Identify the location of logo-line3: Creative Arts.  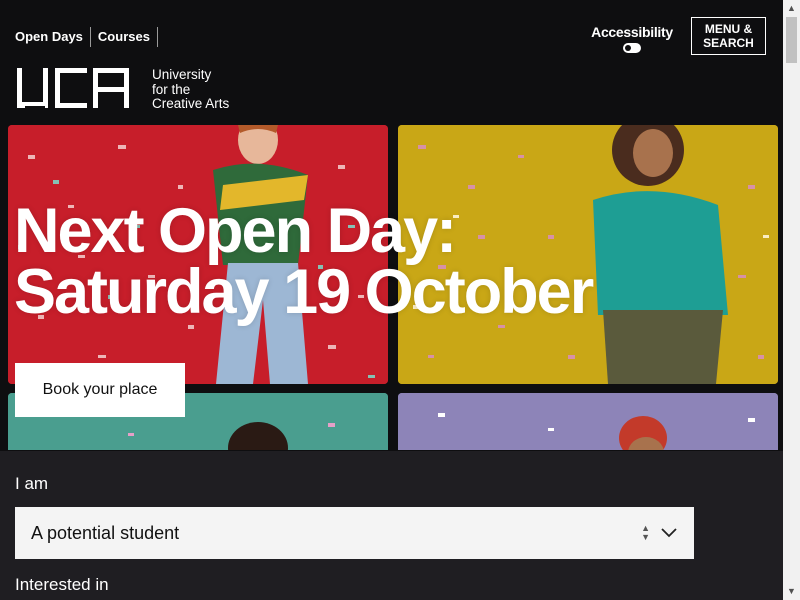
(191, 103).